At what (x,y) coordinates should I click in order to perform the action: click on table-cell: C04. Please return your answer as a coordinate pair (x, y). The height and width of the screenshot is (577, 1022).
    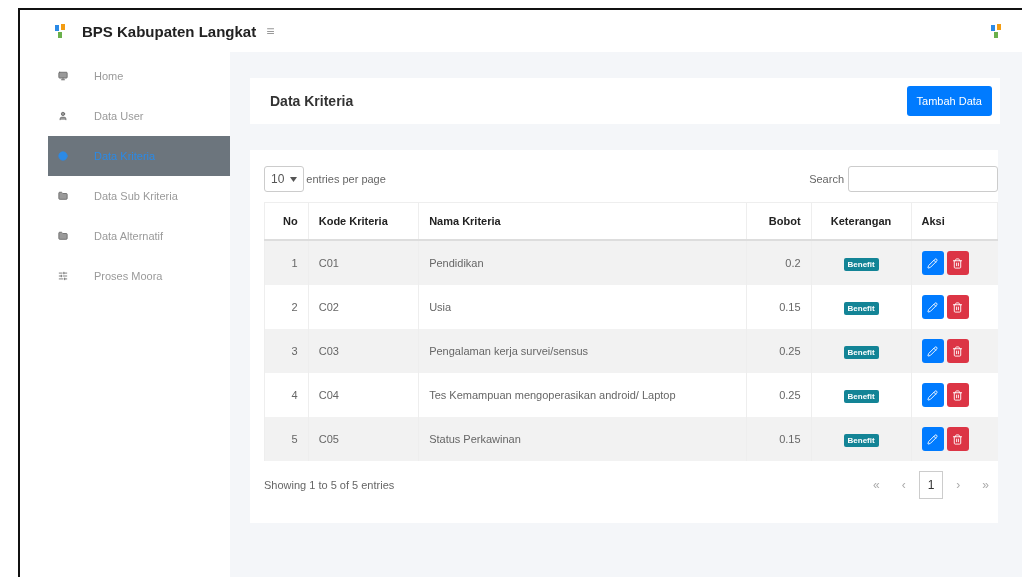
    Looking at the image, I should click on (363, 395).